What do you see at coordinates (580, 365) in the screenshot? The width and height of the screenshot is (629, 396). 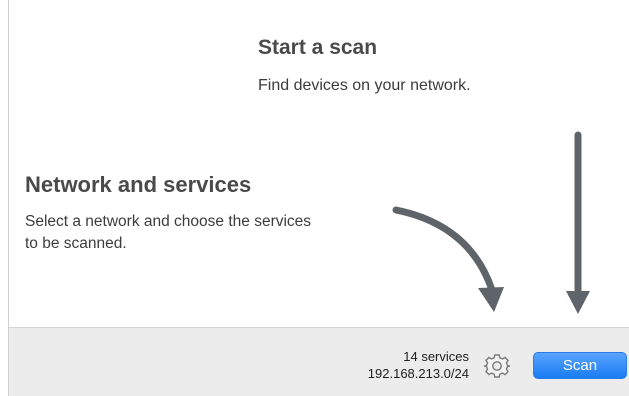 I see `scan-button: Scan` at bounding box center [580, 365].